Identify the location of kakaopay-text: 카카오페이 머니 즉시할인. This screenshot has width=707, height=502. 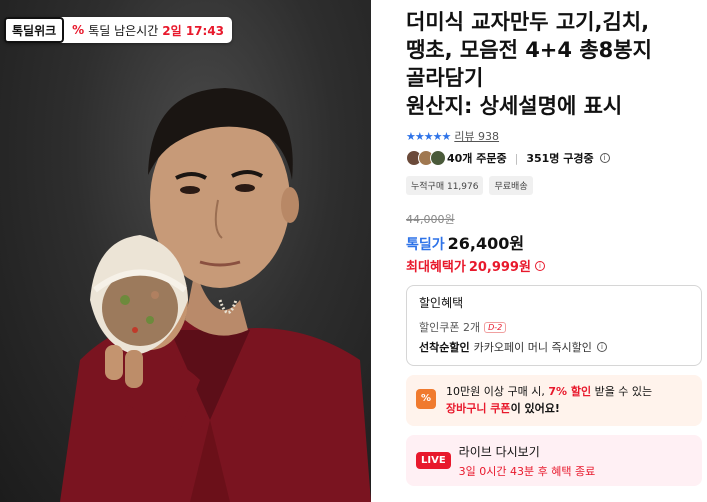
(532, 347).